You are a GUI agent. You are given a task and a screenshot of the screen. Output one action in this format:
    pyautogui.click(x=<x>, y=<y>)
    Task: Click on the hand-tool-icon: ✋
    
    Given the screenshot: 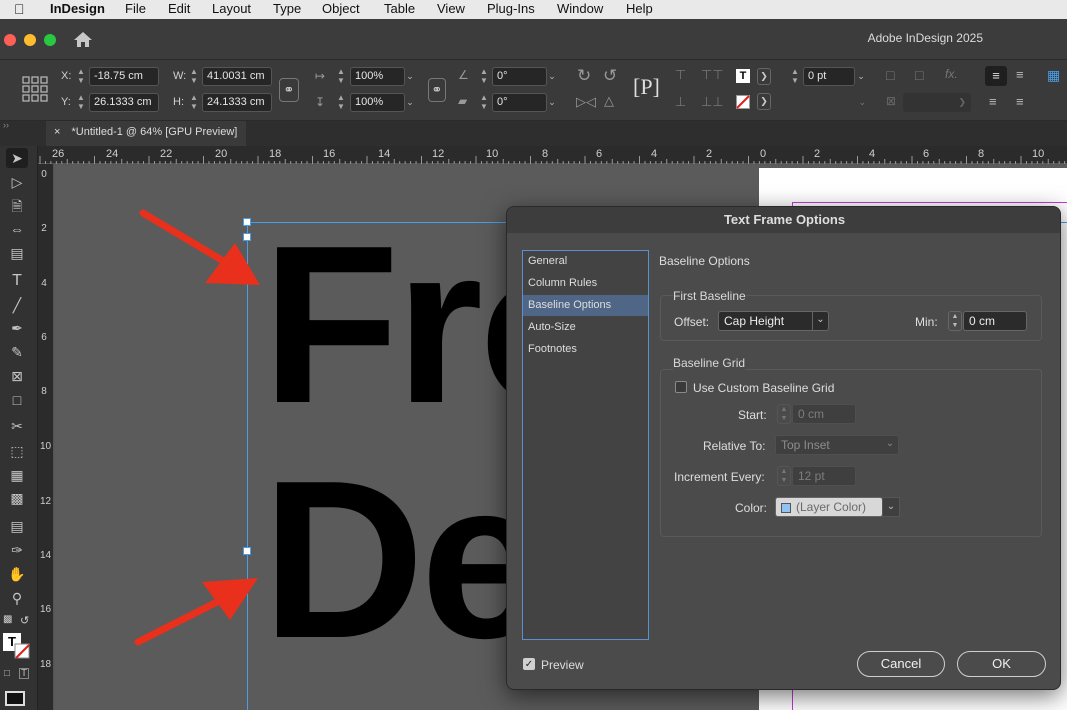 What is the action you would take?
    pyautogui.click(x=17, y=574)
    